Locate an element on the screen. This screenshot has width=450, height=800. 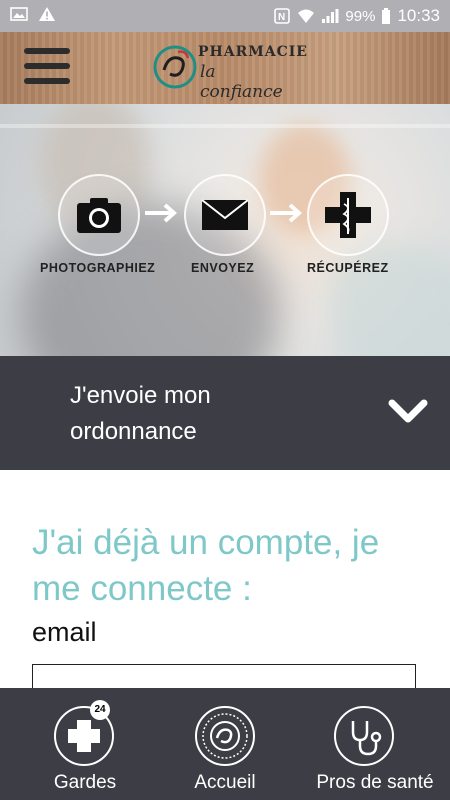
pharmacy-cross-icon is located at coordinates (348, 215).